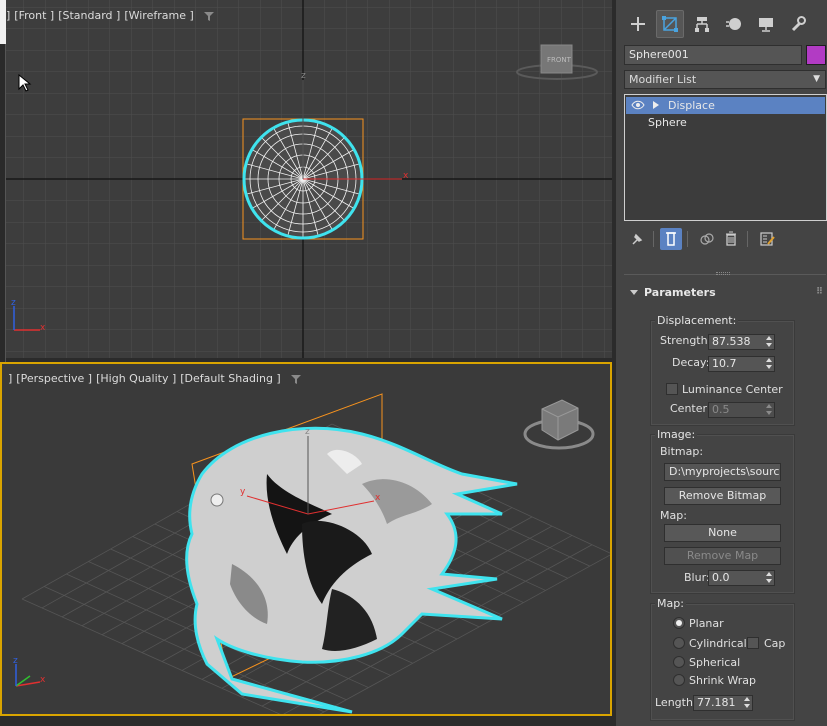 This screenshot has width=827, height=726. Describe the element at coordinates (722, 533) in the screenshot. I see `map-none-button: None` at that location.